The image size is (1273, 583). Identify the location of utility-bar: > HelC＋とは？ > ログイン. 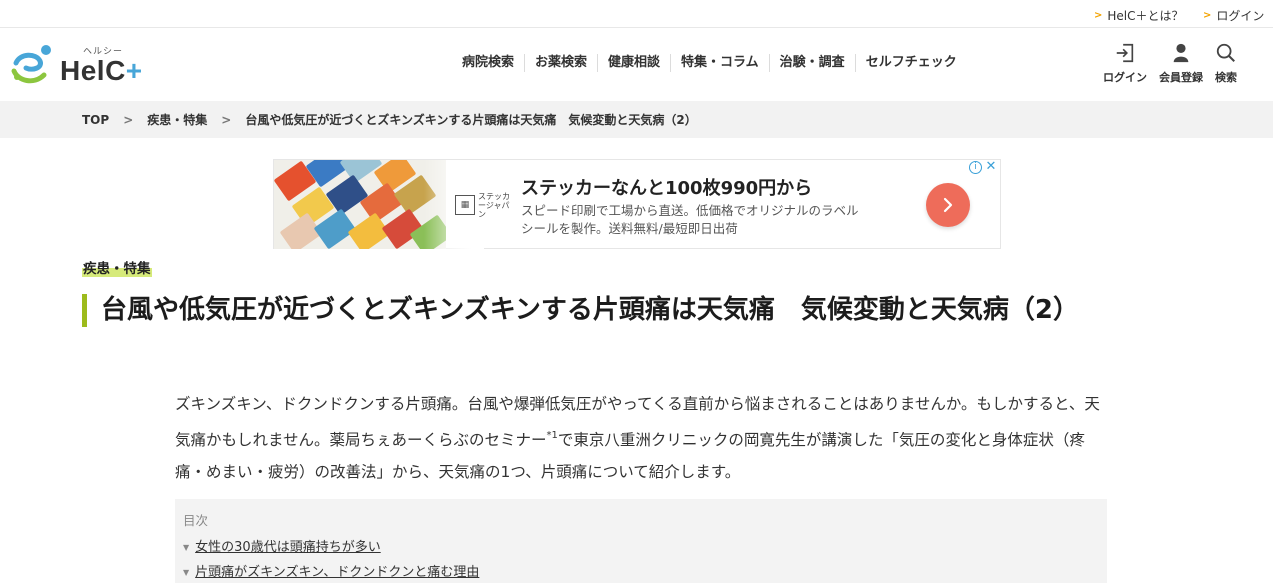
(636, 14).